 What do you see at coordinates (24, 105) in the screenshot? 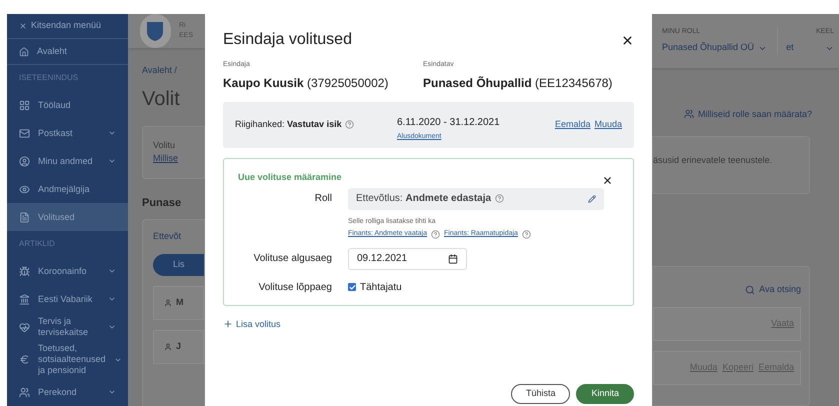
I see `dashboard-icon` at bounding box center [24, 105].